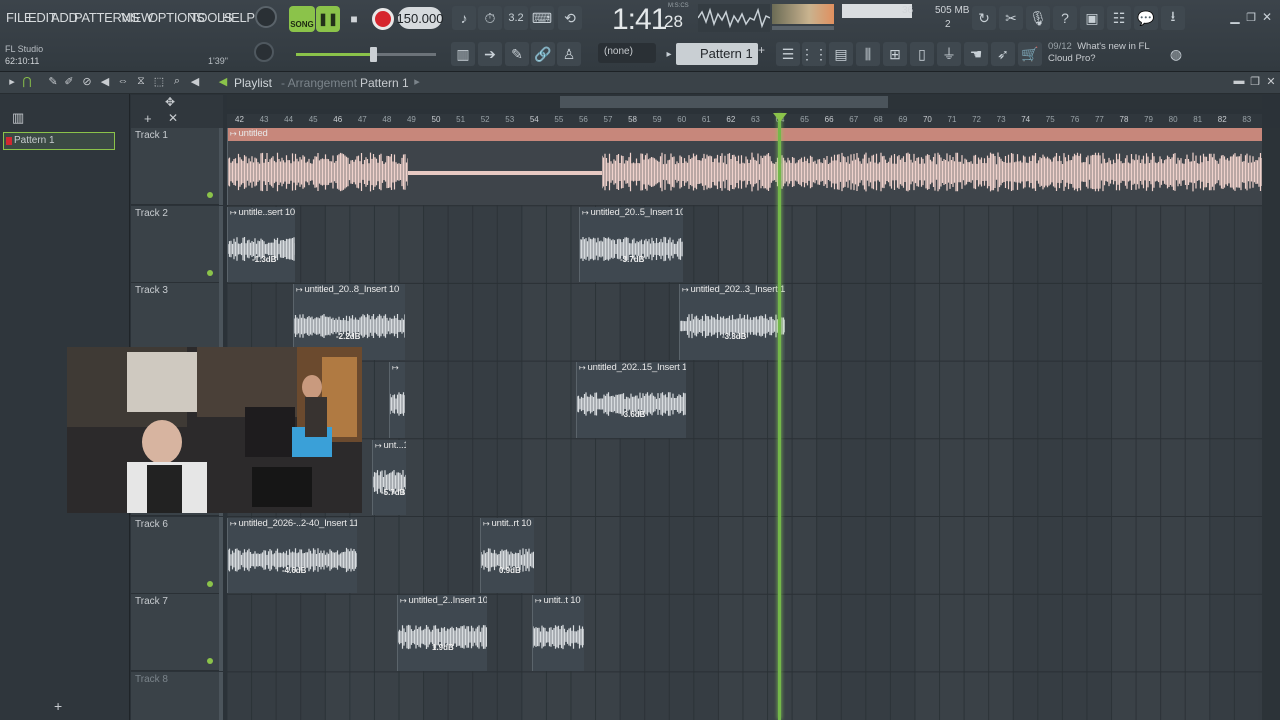 The image size is (1280, 720). I want to click on track-header: Track 7, so click(177, 633).